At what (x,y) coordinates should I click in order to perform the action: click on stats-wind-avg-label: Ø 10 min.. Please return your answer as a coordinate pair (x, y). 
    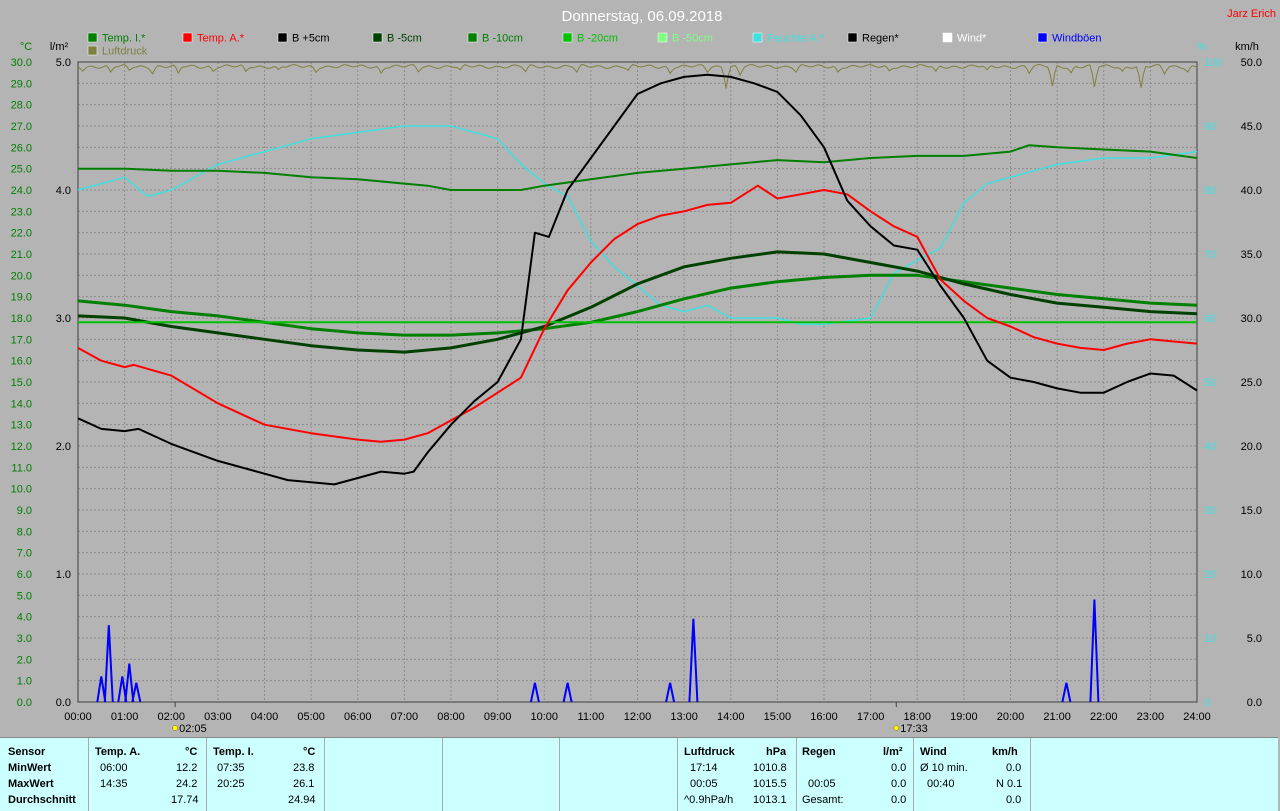
    Looking at the image, I should click on (944, 768).